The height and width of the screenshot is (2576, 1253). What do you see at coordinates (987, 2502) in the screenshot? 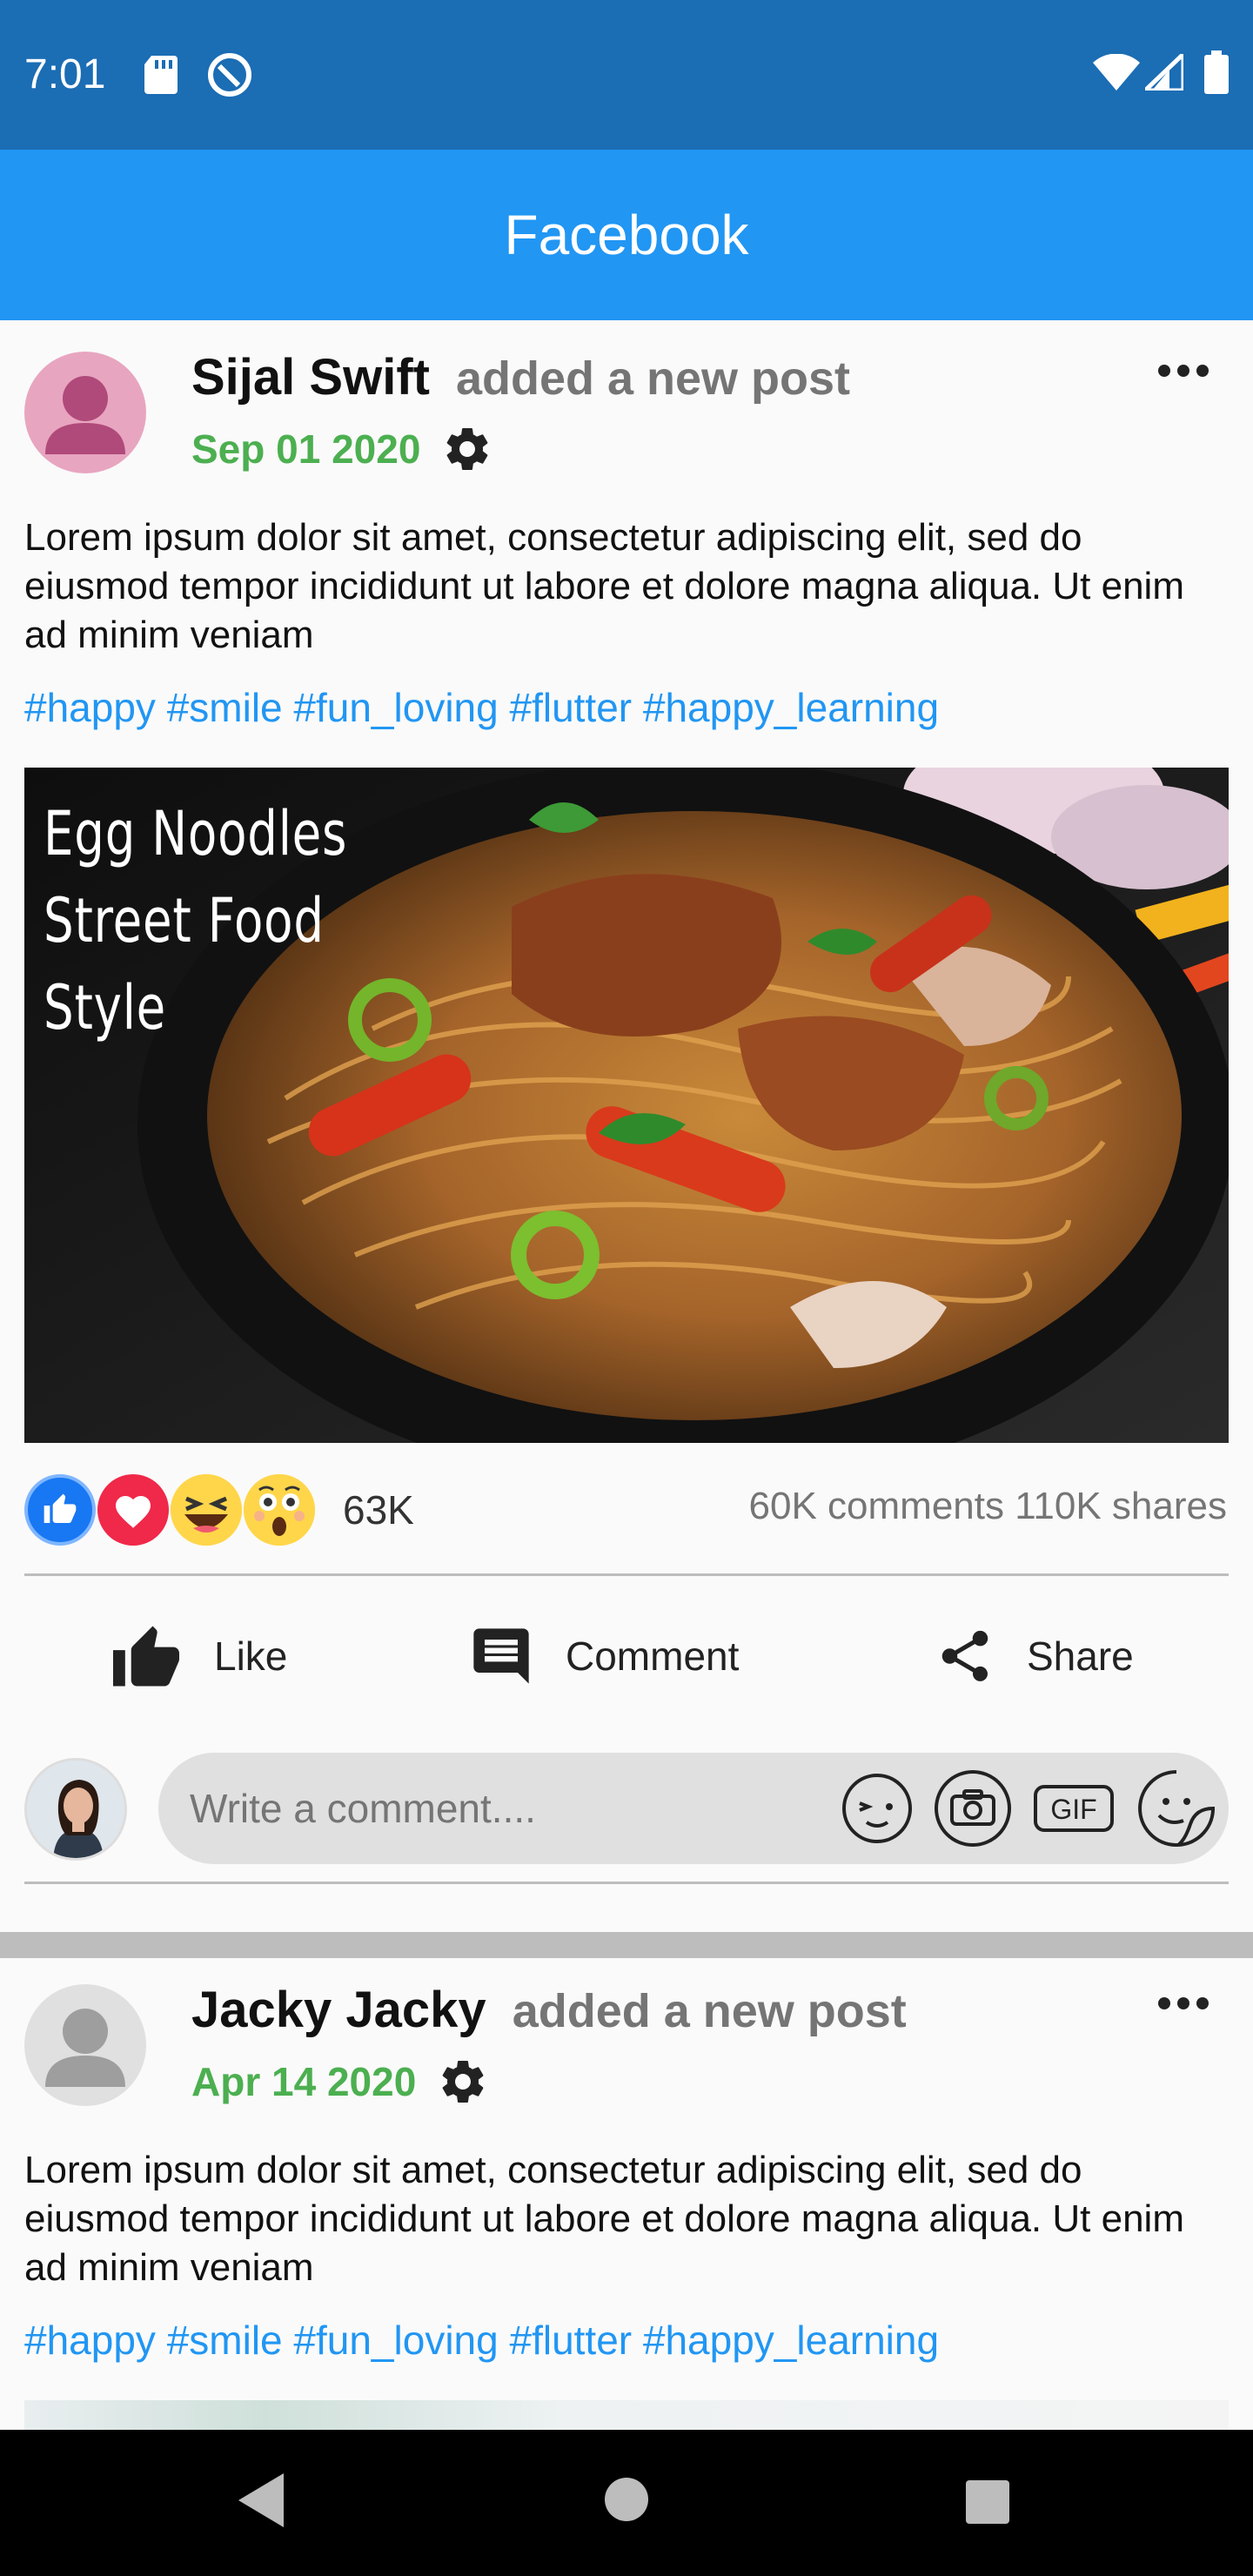
I see `recent-apps-icon` at bounding box center [987, 2502].